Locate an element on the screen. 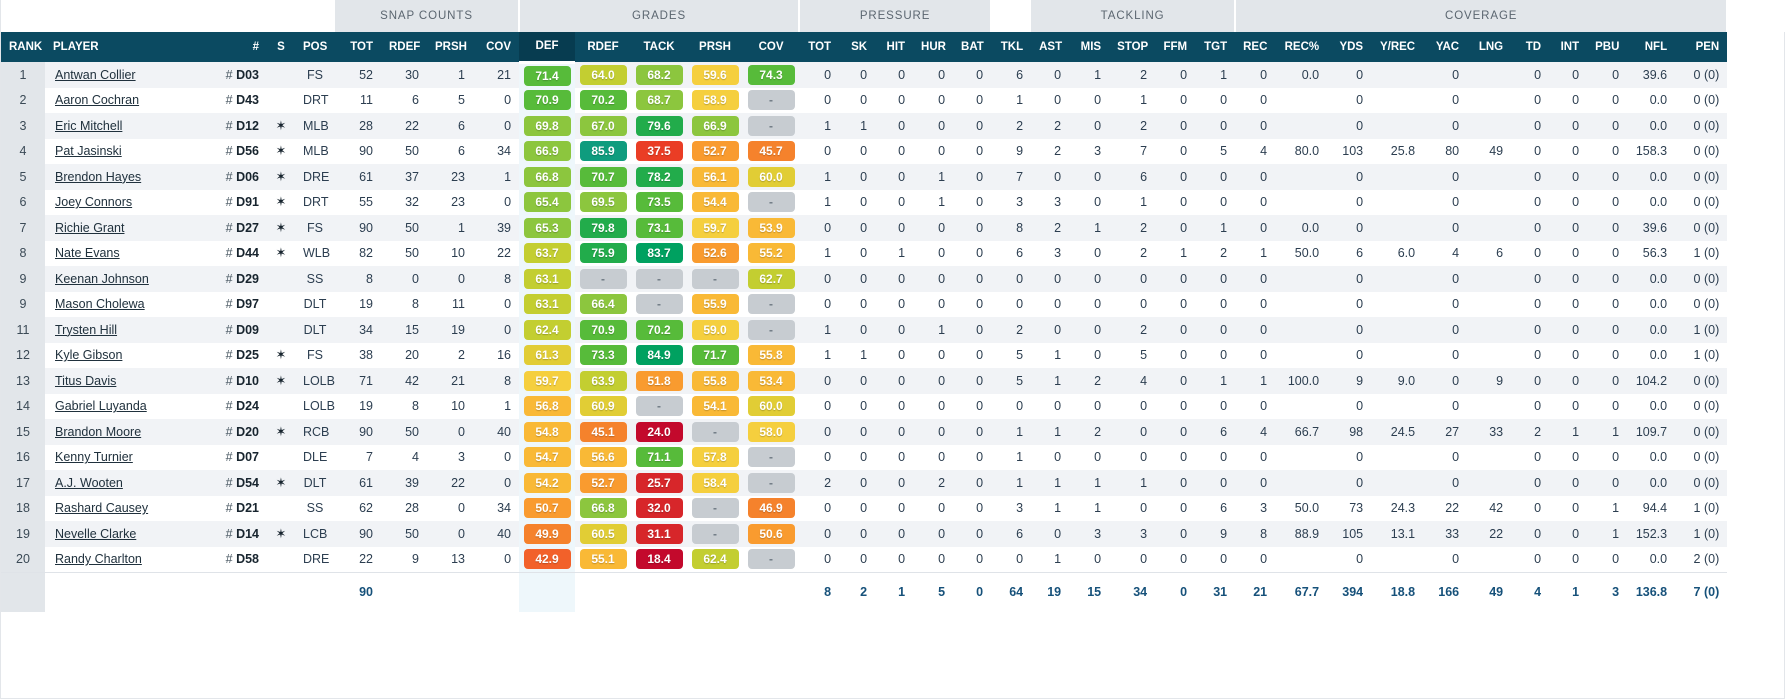 Image resolution: width=1785 pixels, height=699 pixels. player-link: Rashard Causey is located at coordinates (101, 508).